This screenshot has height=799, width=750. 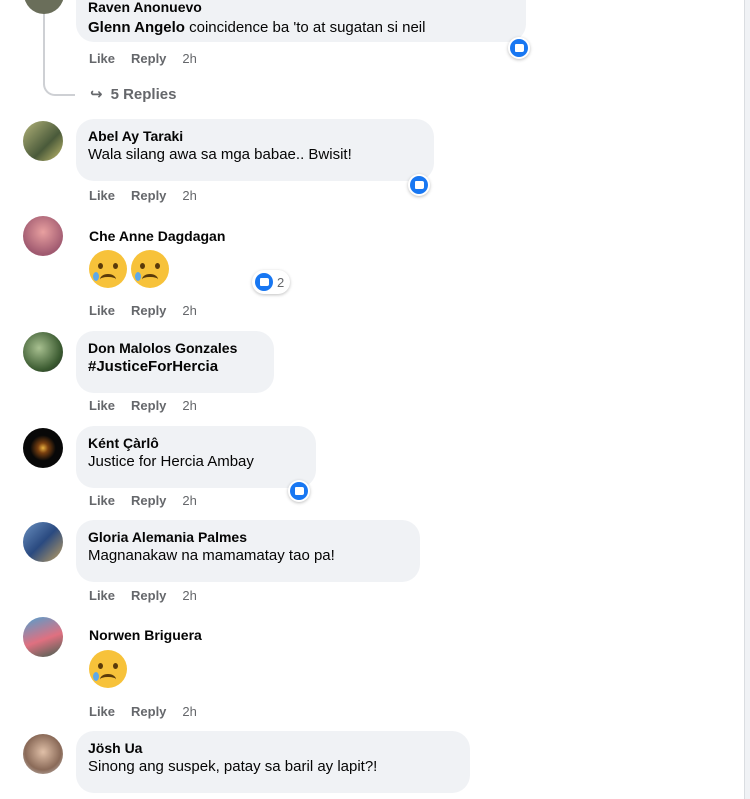 I want to click on comment-author: Raven Anonuevo, so click(x=301, y=8).